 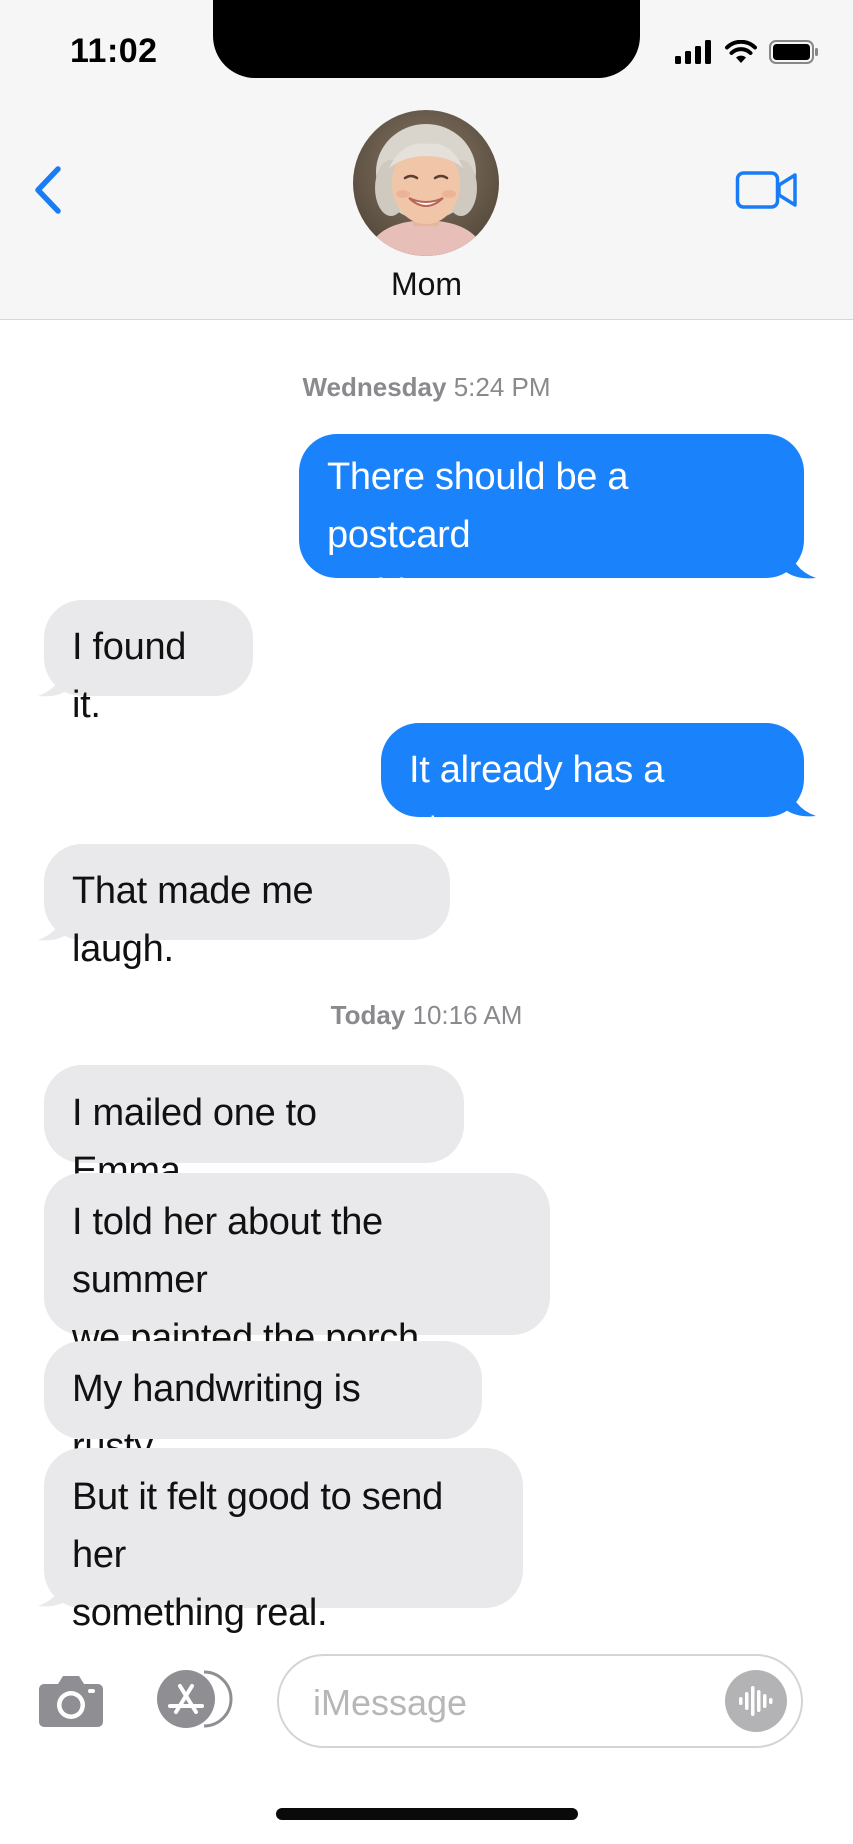 I want to click on conversation-header: Mom, so click(x=426, y=215).